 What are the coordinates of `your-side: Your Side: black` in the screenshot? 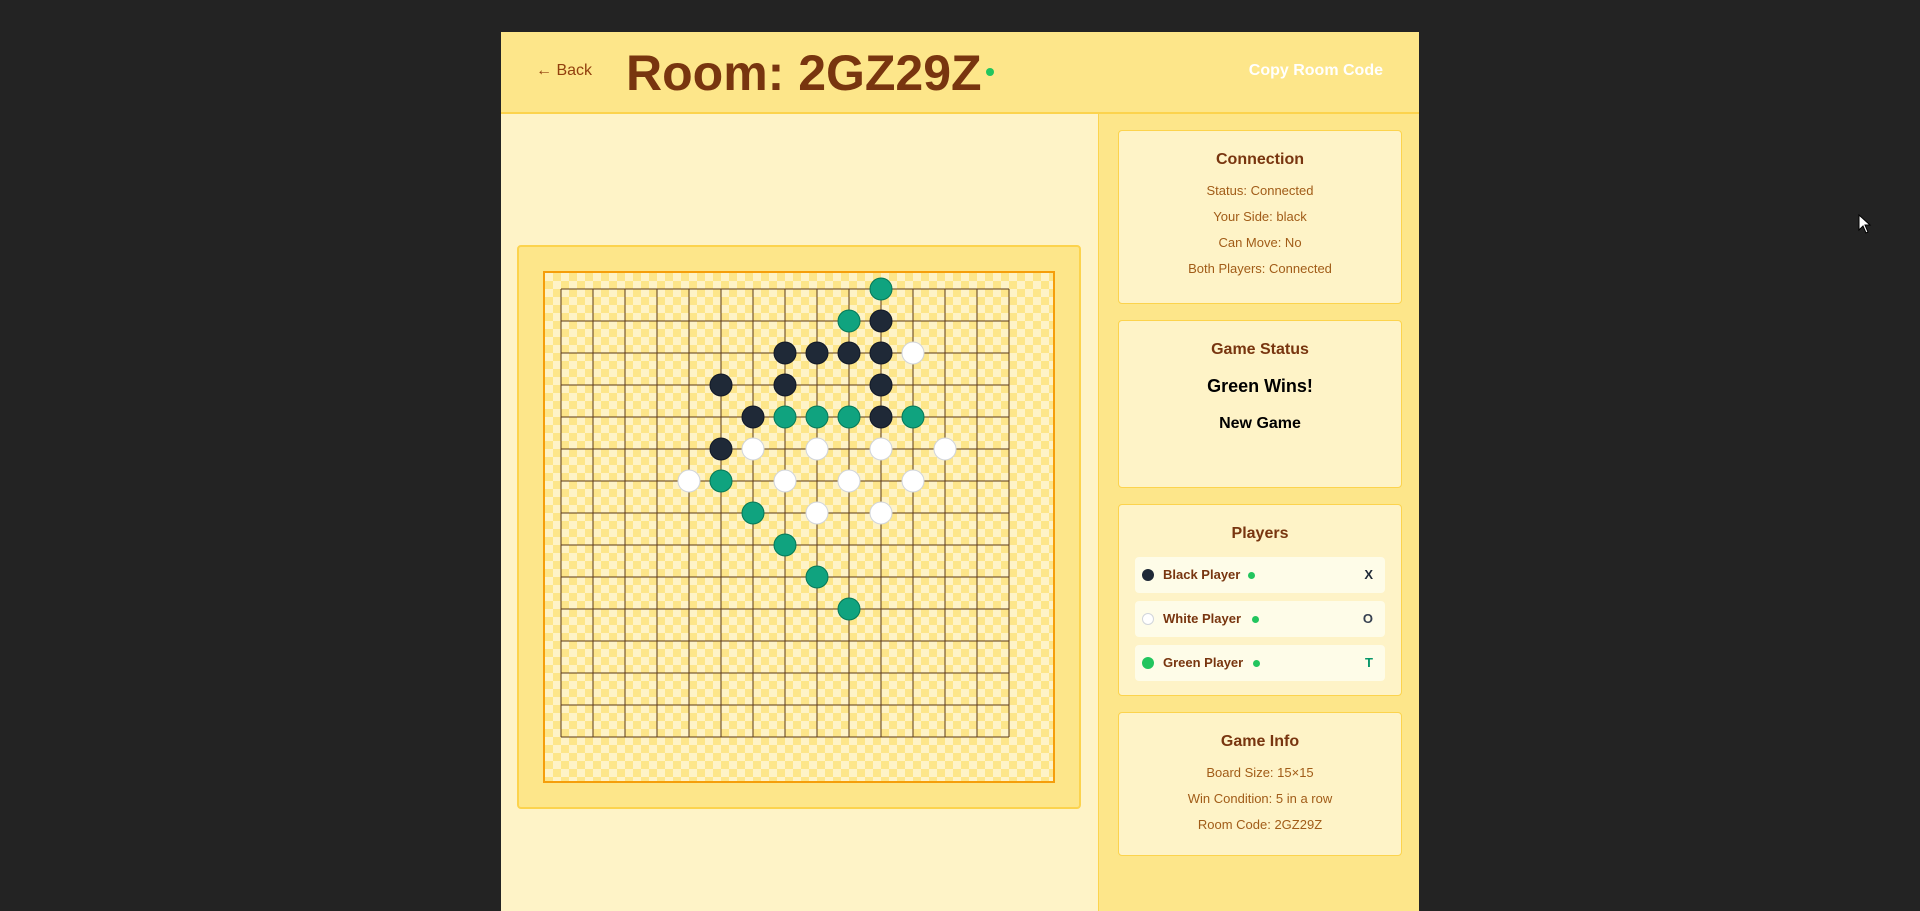 It's located at (1260, 216).